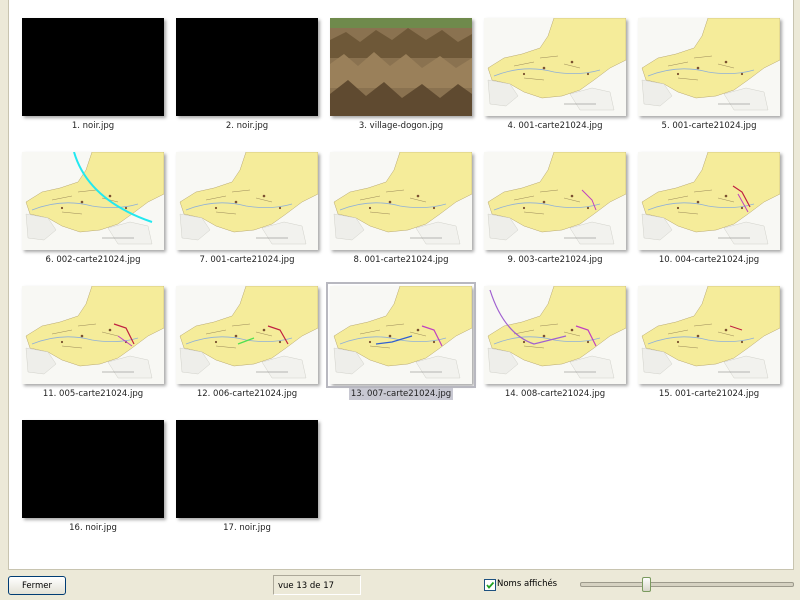 This screenshot has width=800, height=600. I want to click on close-button: Fermer, so click(37, 585).